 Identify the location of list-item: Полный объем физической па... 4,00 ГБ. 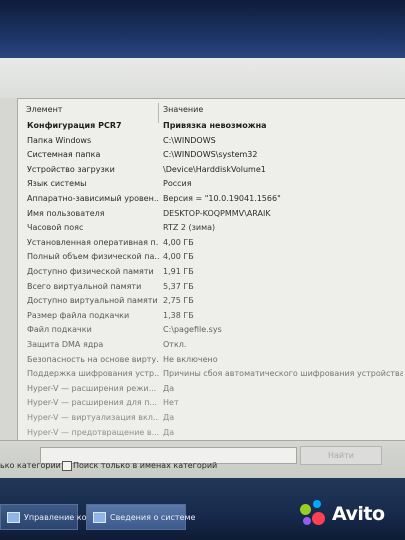
(211, 258).